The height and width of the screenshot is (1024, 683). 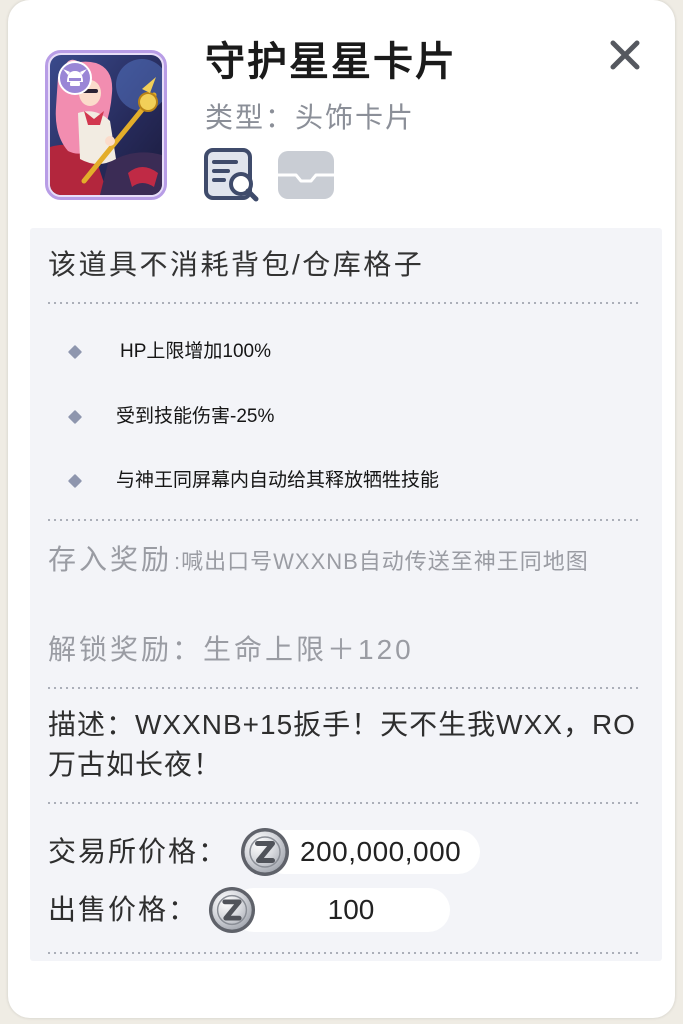 I want to click on description-line: 描述：WXXNB+15扳手！天不生我WXX，RO, so click(x=342, y=724).